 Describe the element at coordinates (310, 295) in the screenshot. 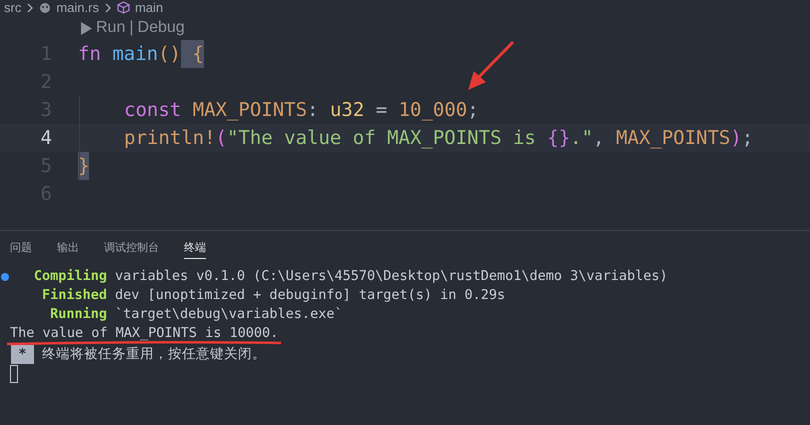

I see `terminal-text: dev [unoptimized + debuginfo] target(s) in 0.29s` at that location.